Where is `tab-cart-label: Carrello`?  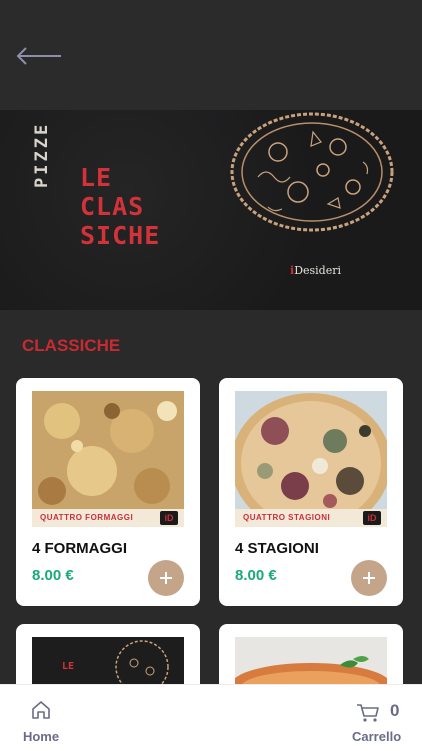
tab-cart-label: Carrello is located at coordinates (377, 736).